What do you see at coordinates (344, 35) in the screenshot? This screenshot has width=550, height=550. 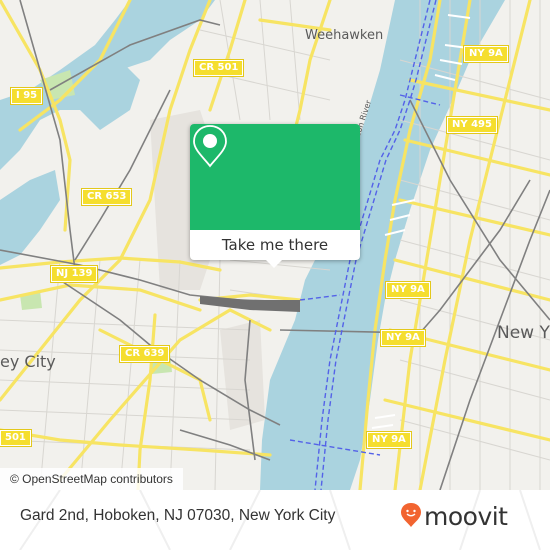 I see `place-label-weehawken: Weehawken` at bounding box center [344, 35].